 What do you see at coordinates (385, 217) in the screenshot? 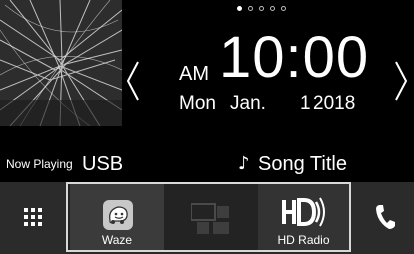
I see `phone-icon` at bounding box center [385, 217].